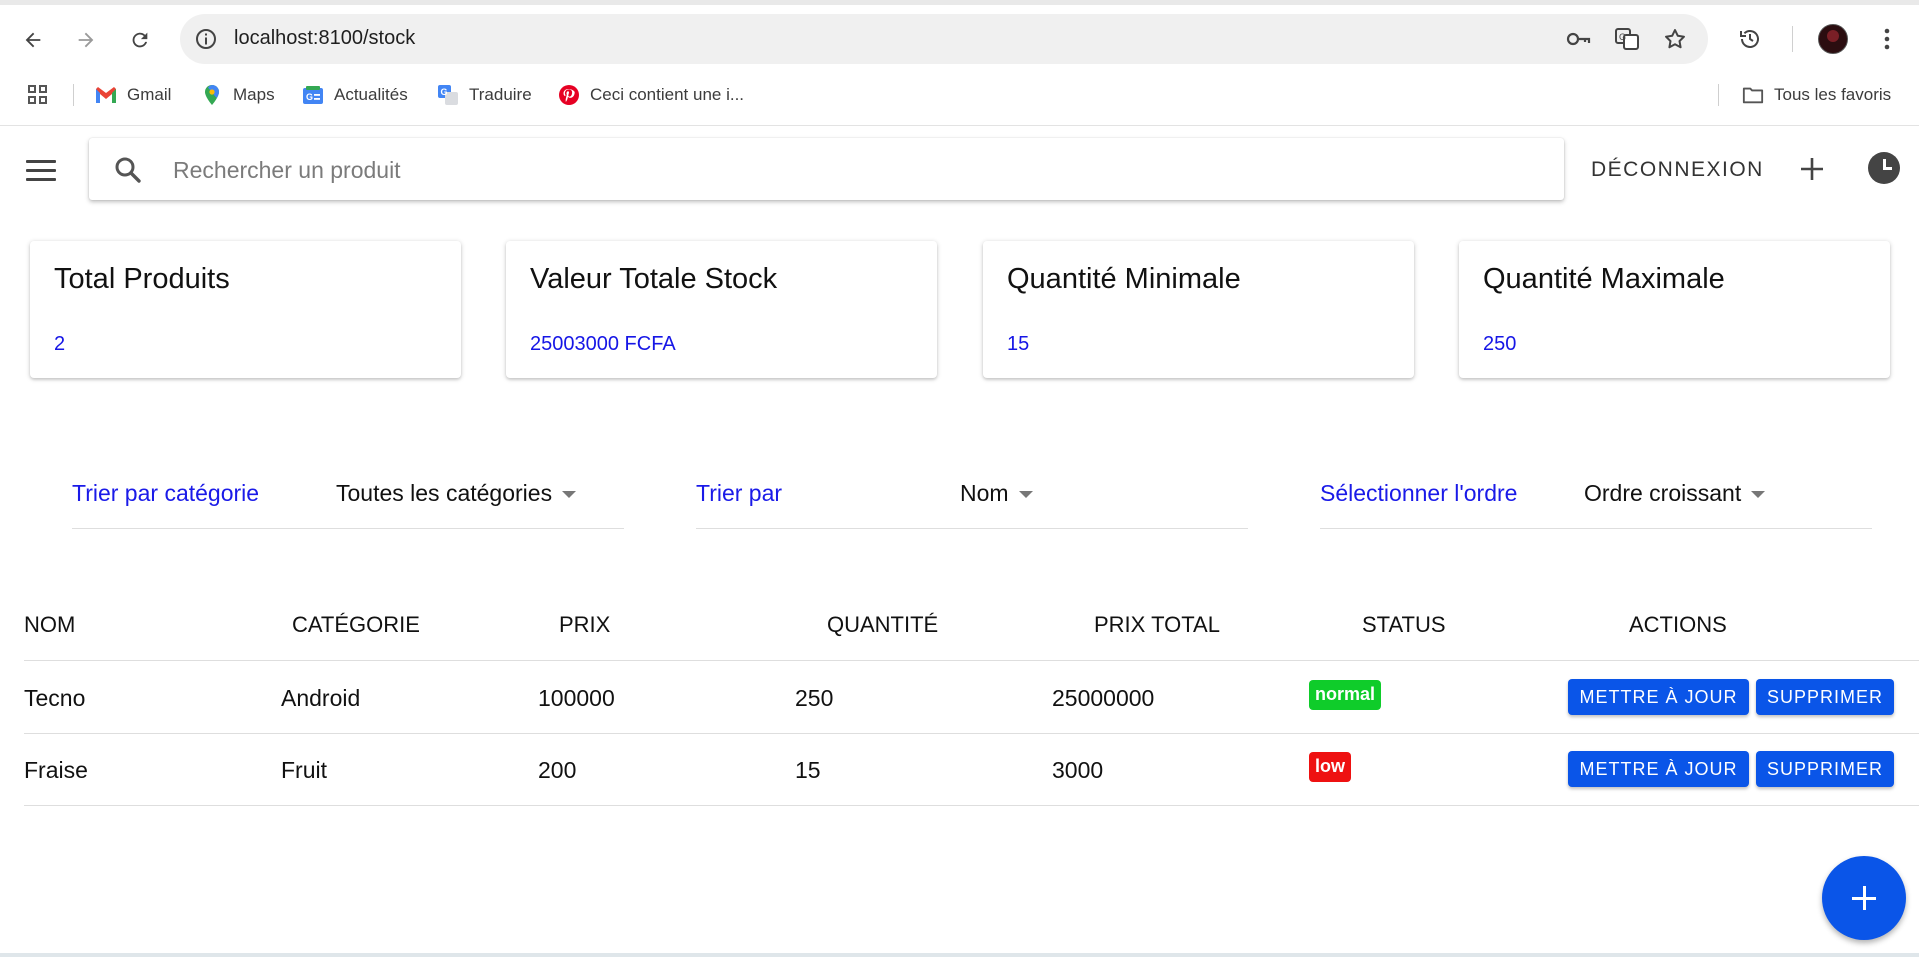 This screenshot has height=957, width=1919. Describe the element at coordinates (128, 170) in the screenshot. I see `search-icon` at that location.